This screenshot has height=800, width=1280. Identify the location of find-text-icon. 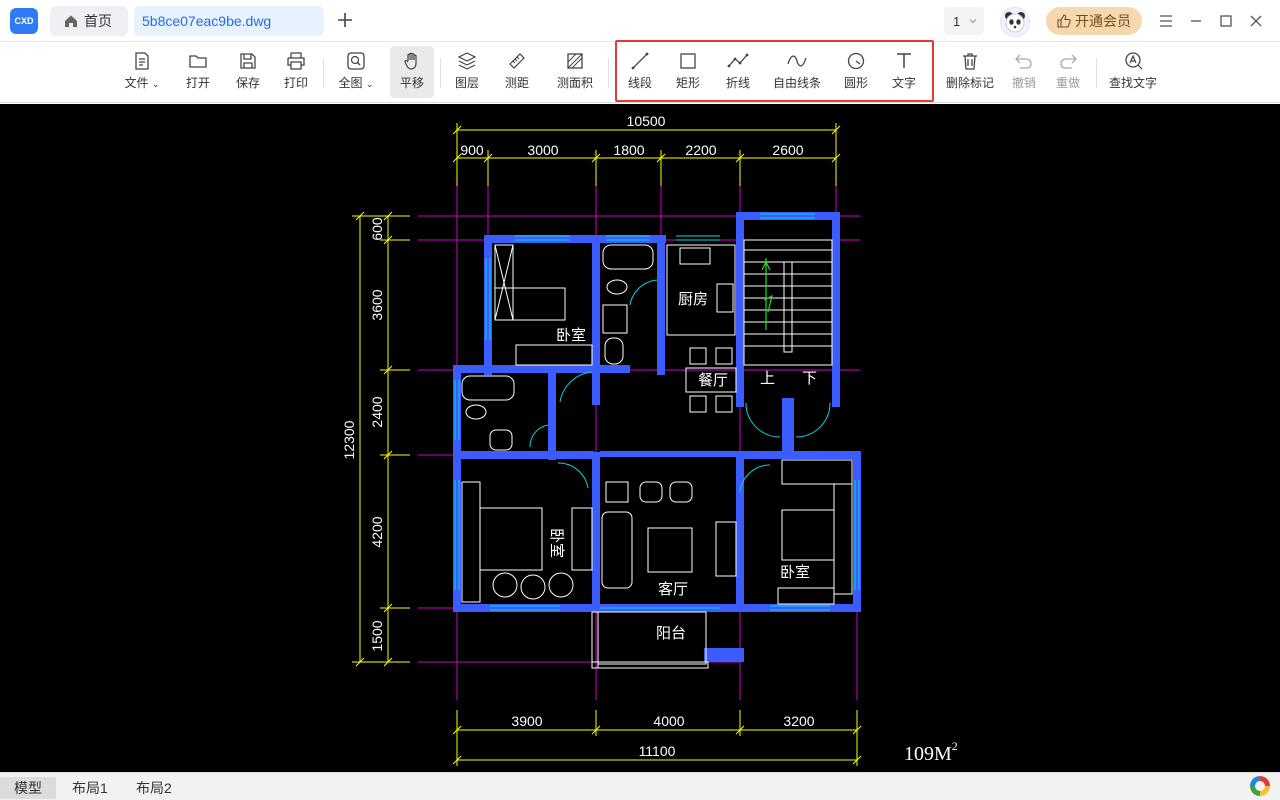
(1134, 61).